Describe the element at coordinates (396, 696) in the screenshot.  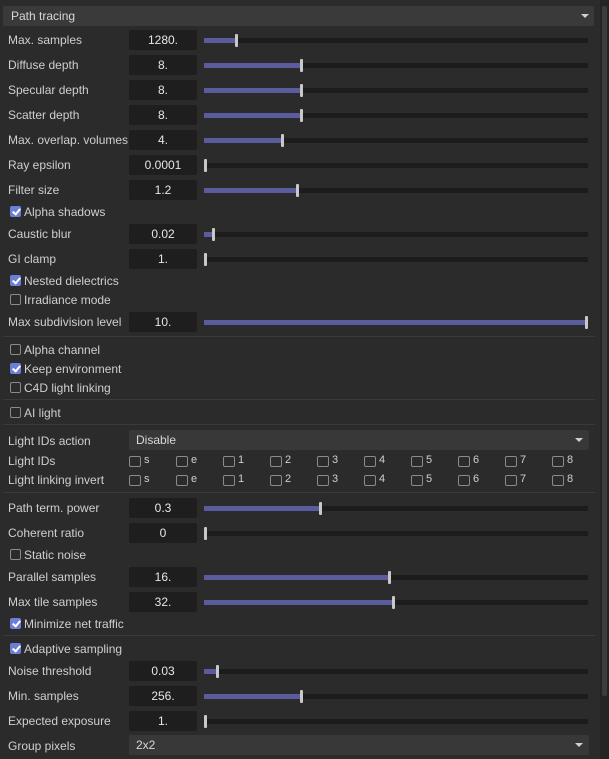
I see `min-samples-slider` at that location.